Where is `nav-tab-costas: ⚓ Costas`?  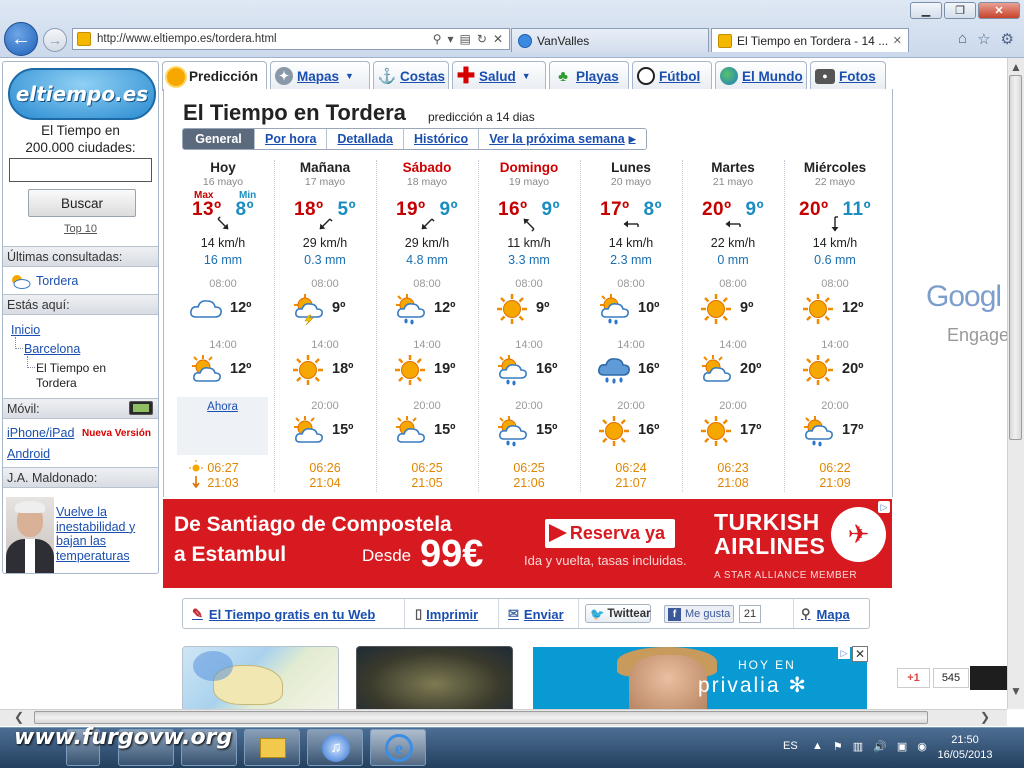
nav-tab-costas: ⚓ Costas is located at coordinates (411, 75).